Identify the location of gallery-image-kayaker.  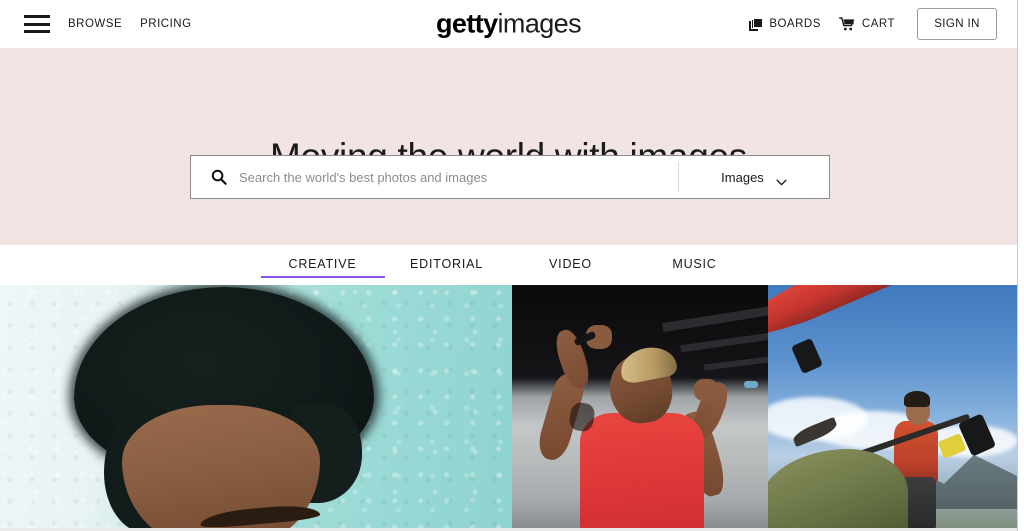
(892, 407).